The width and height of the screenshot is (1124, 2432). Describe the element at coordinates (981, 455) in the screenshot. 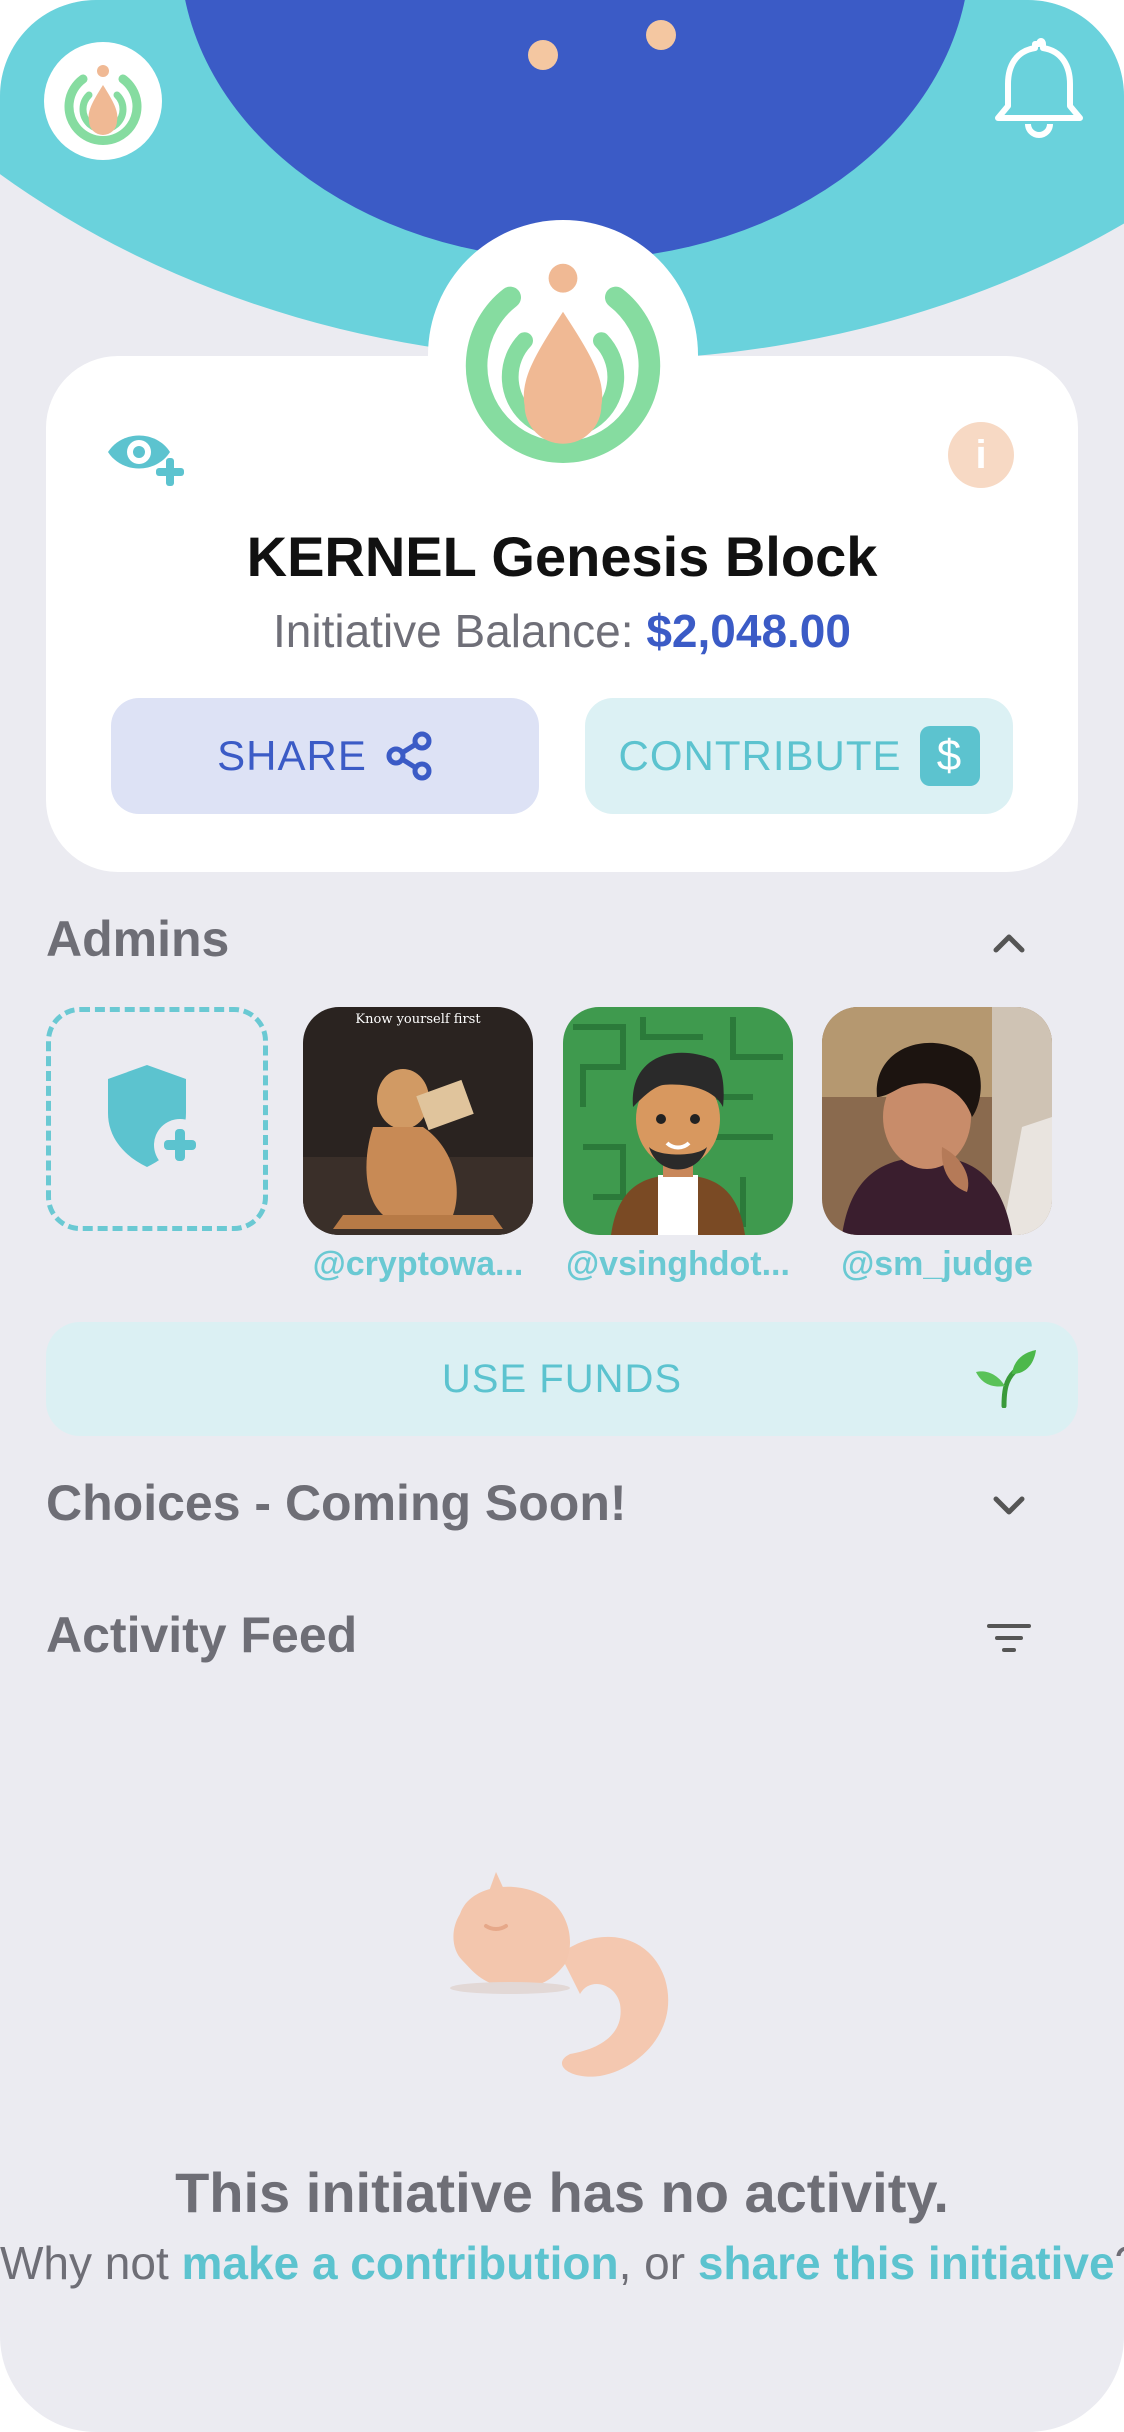

I see `info-icon: i` at that location.